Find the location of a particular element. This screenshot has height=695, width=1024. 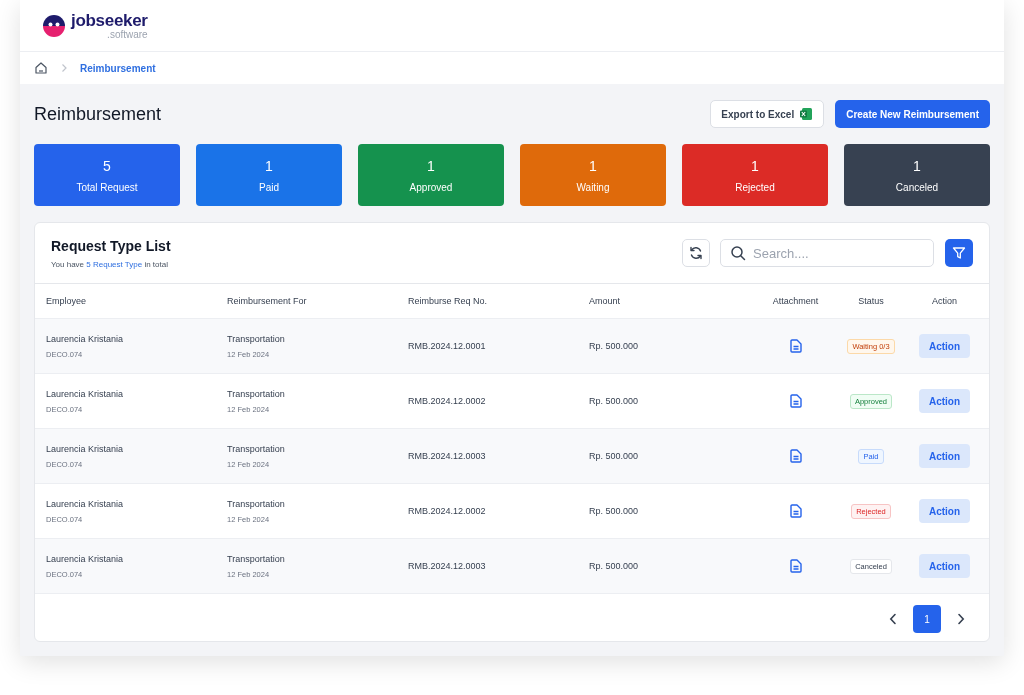

summary-text: You have 5 Request Type in total is located at coordinates (110, 264).